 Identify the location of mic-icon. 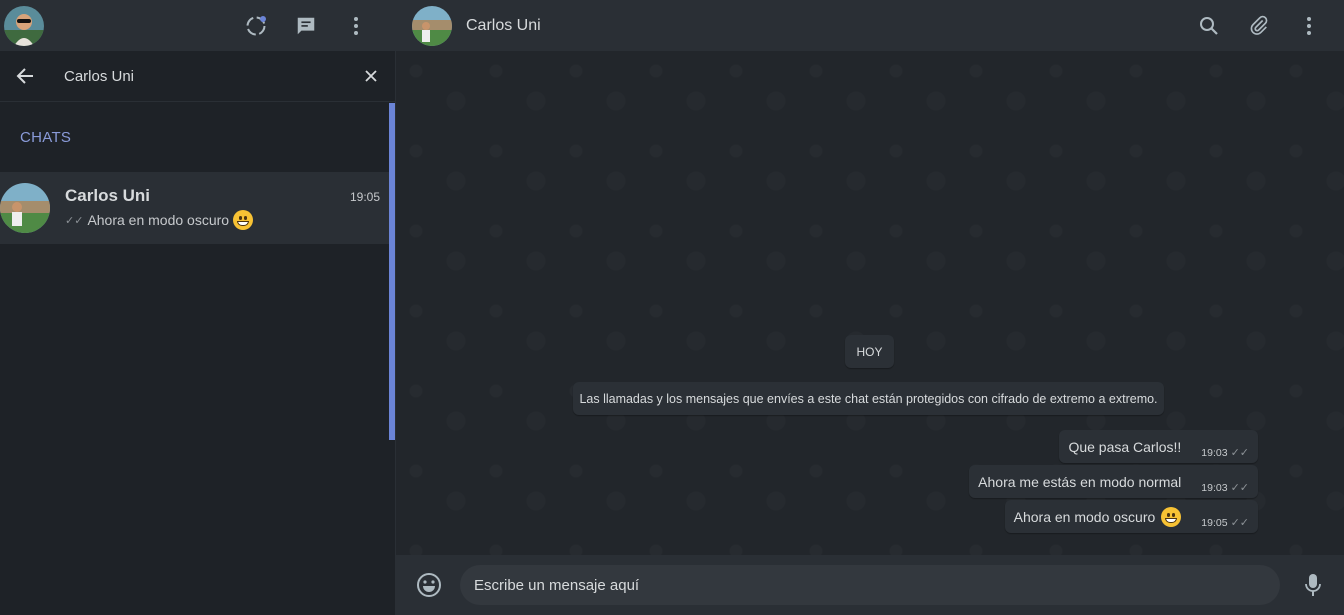
(1313, 585).